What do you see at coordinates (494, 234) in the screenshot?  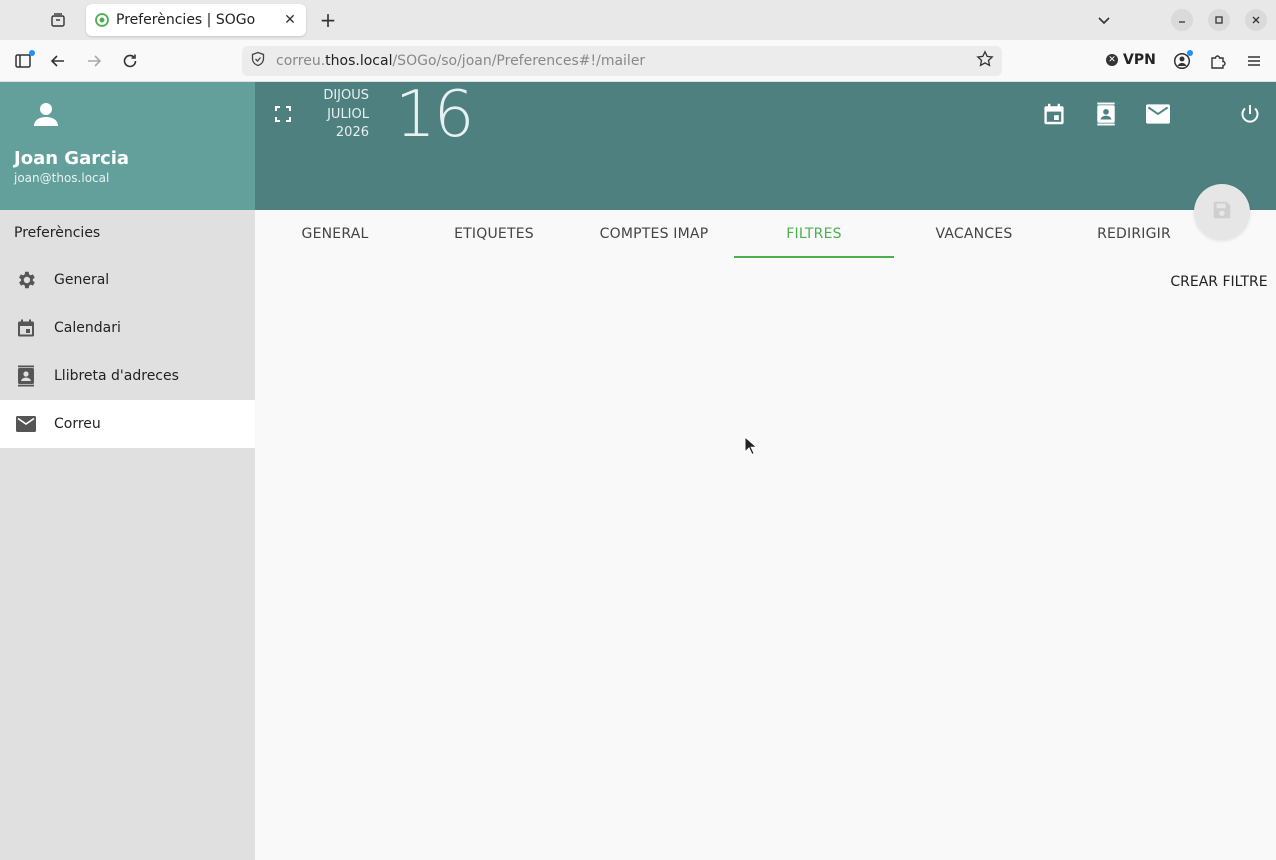 I see `tab-labels: ETIQUETES` at bounding box center [494, 234].